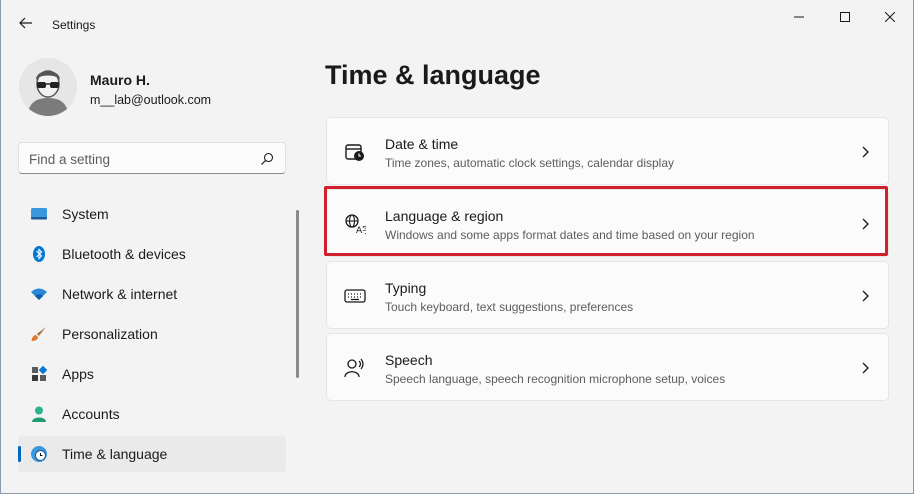 The image size is (914, 494). What do you see at coordinates (409, 360) in the screenshot?
I see `card-title: Speech` at bounding box center [409, 360].